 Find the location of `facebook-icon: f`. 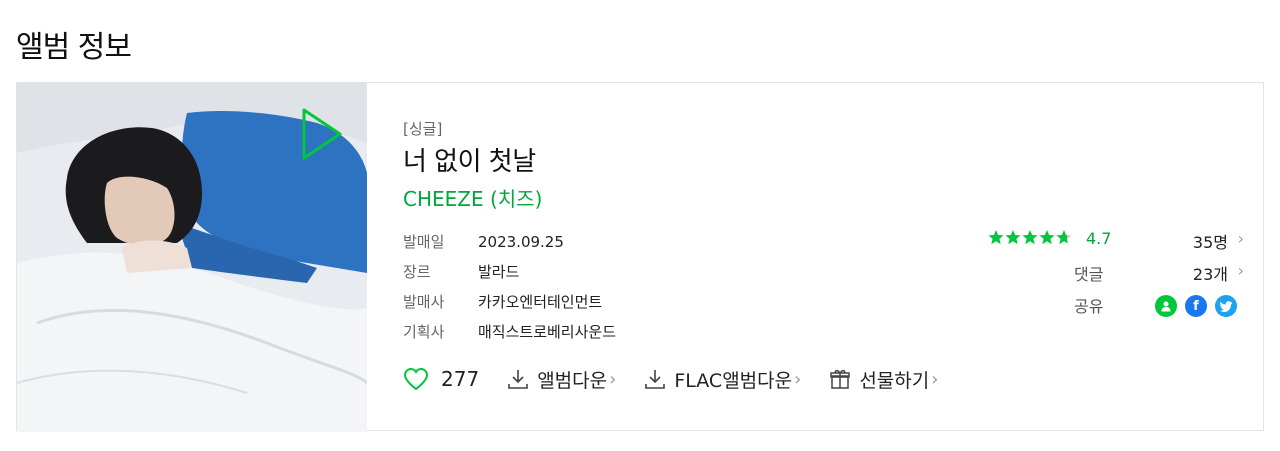

facebook-icon: f is located at coordinates (1196, 306).